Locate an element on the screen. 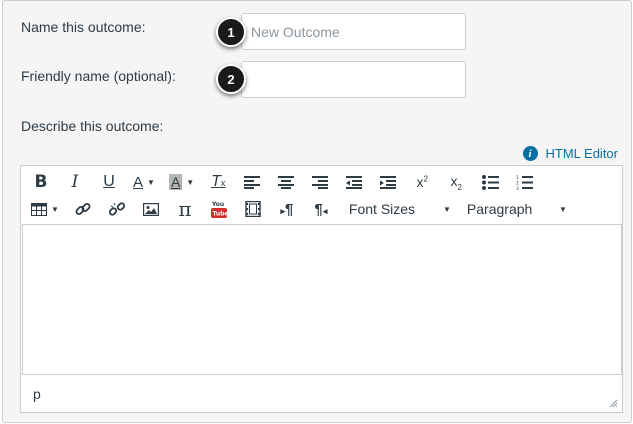 The height and width of the screenshot is (424, 633). youtube-button: You Tube is located at coordinates (219, 209).